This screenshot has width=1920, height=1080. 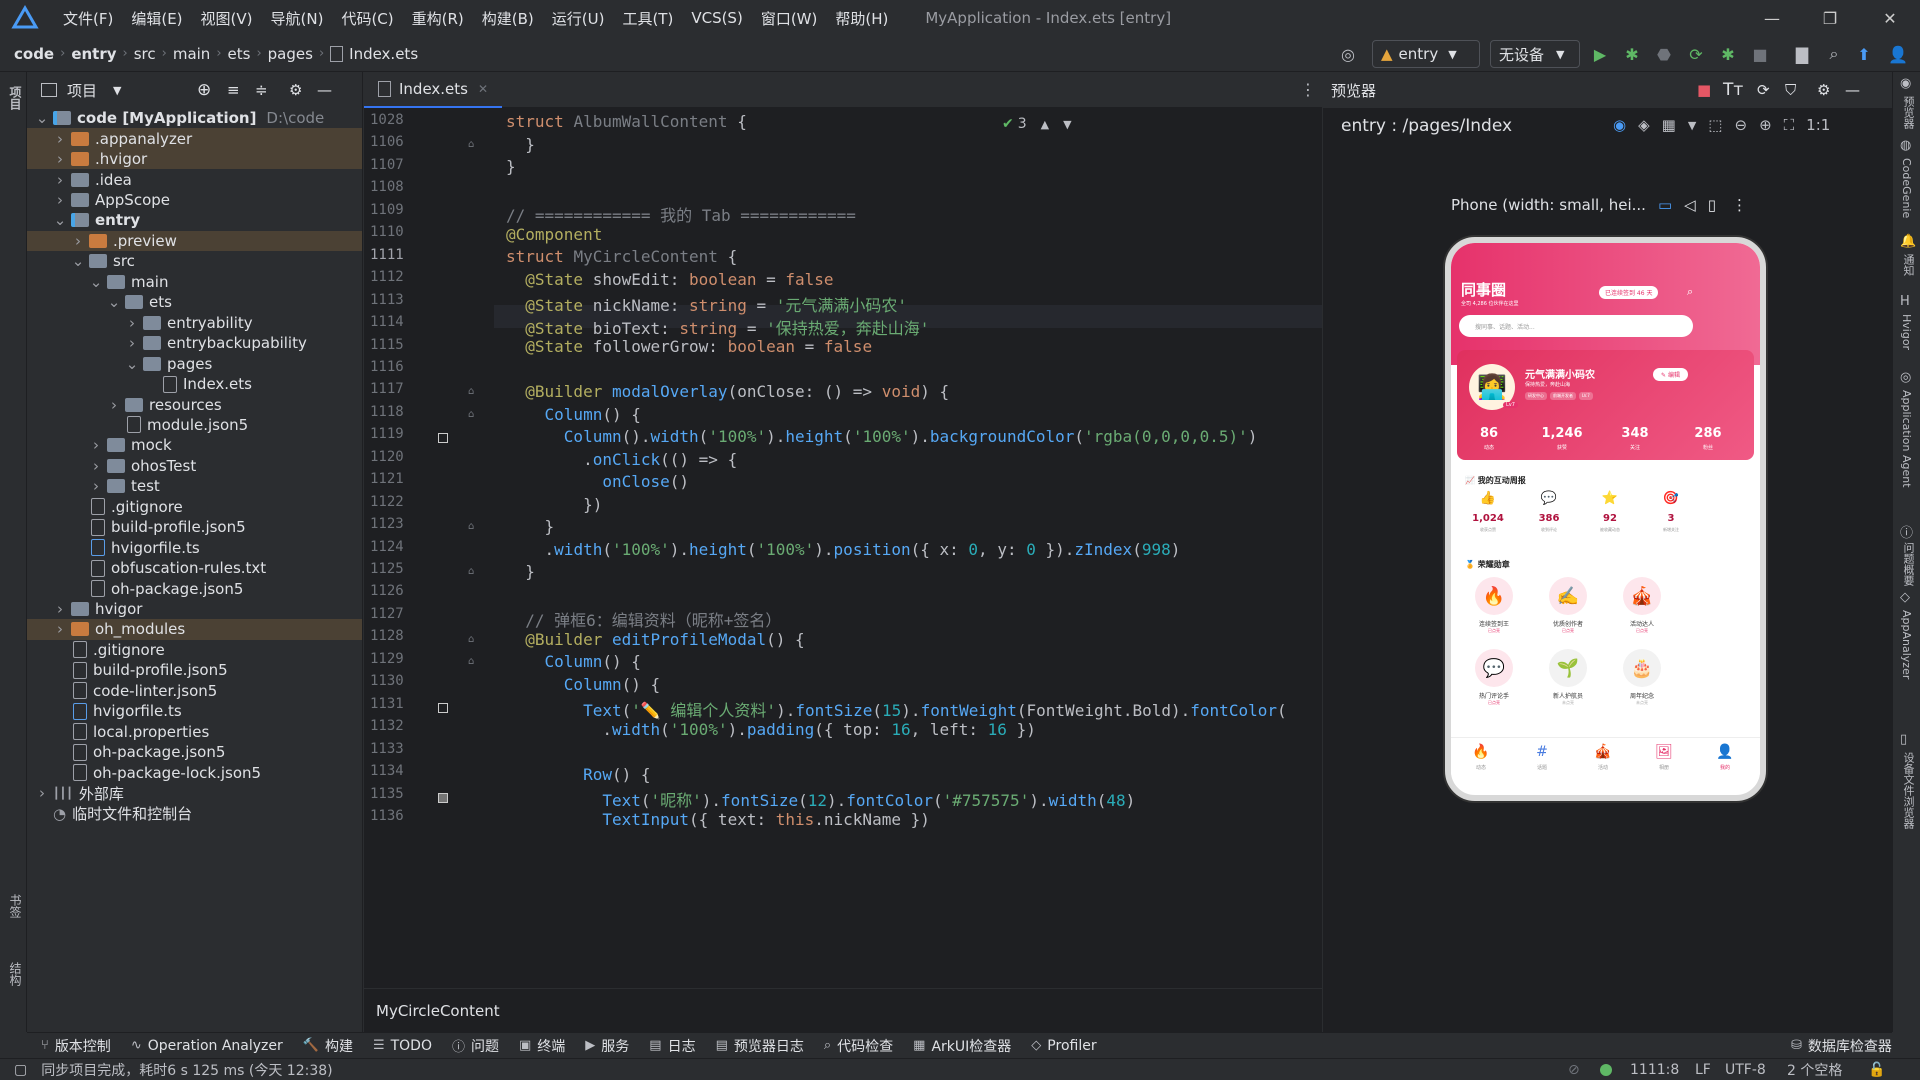 I want to click on menu-item: VCS(S), so click(x=716, y=18).